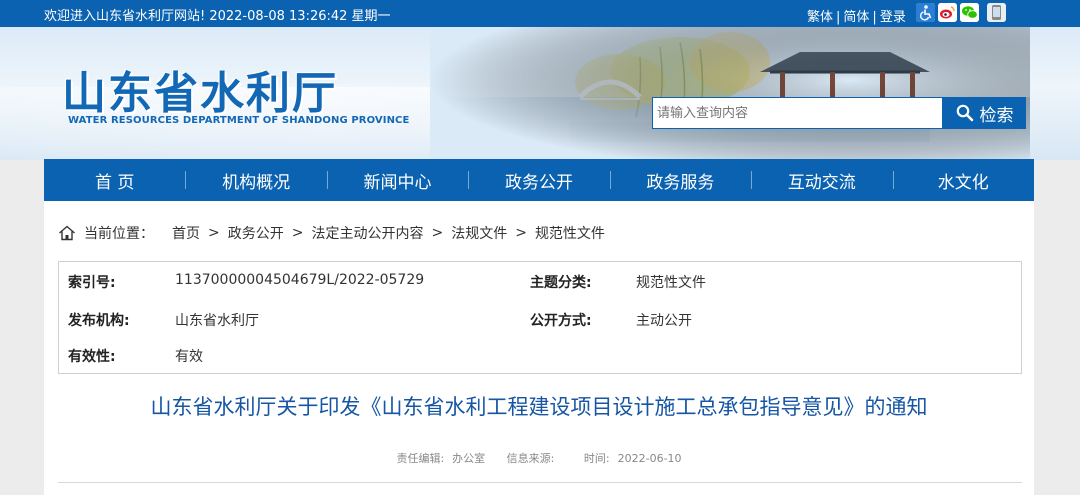  I want to click on language-links: 繁体 | 简体 | 登录, so click(856, 15).